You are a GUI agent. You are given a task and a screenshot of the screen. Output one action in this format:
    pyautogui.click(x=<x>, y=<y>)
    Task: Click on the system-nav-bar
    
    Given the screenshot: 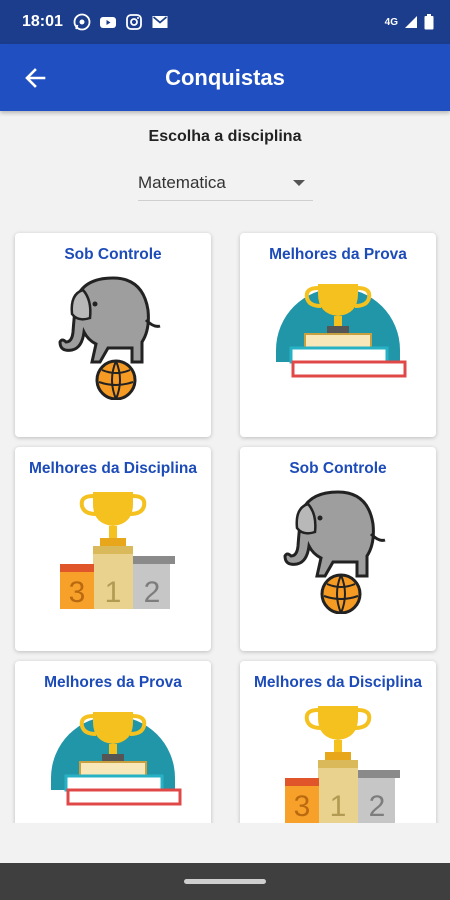 What is the action you would take?
    pyautogui.click(x=225, y=881)
    